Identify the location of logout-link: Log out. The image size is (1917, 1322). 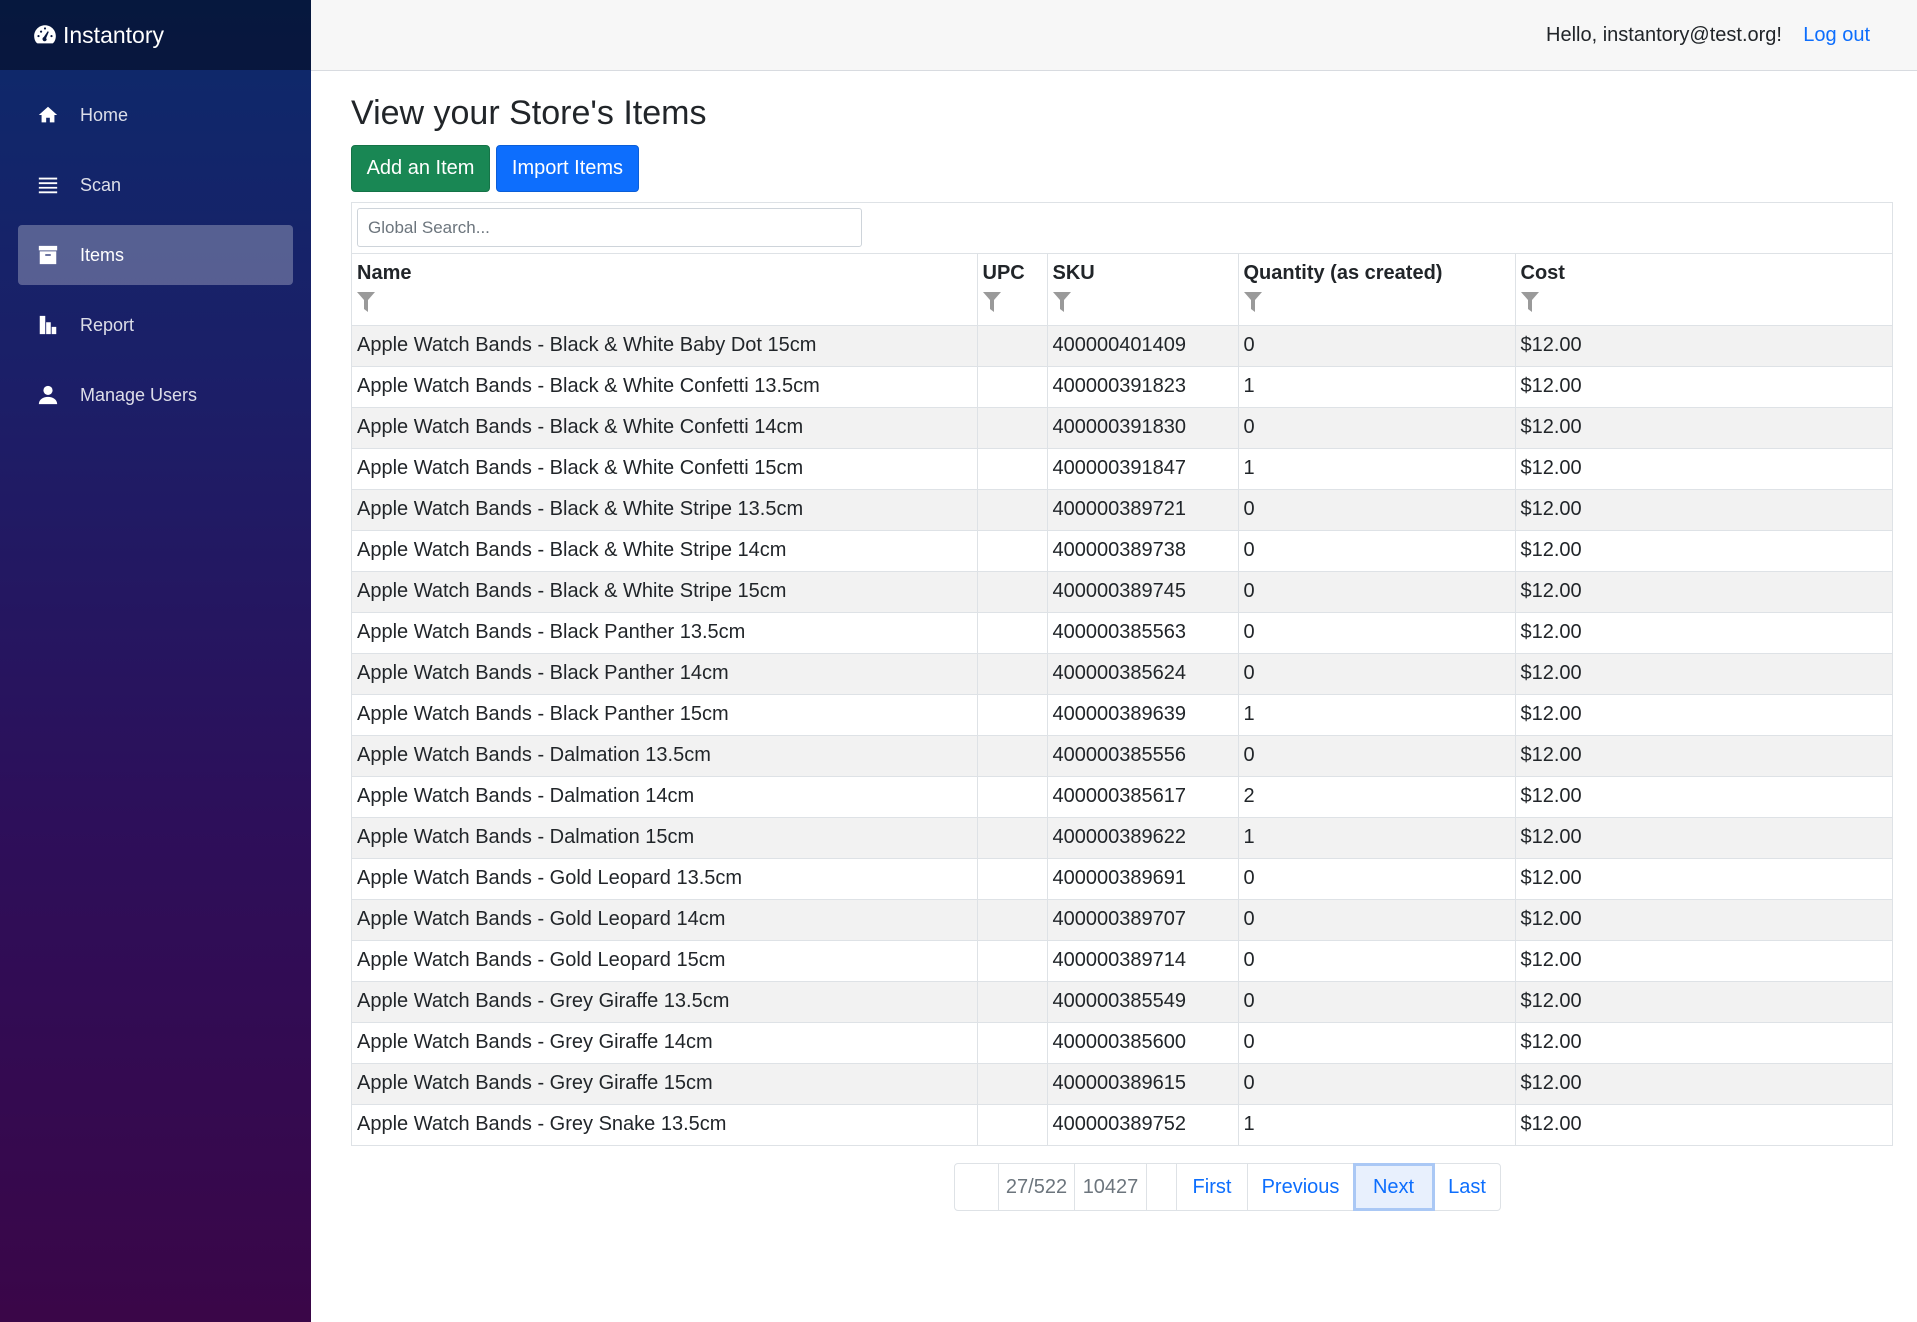
(1836, 35).